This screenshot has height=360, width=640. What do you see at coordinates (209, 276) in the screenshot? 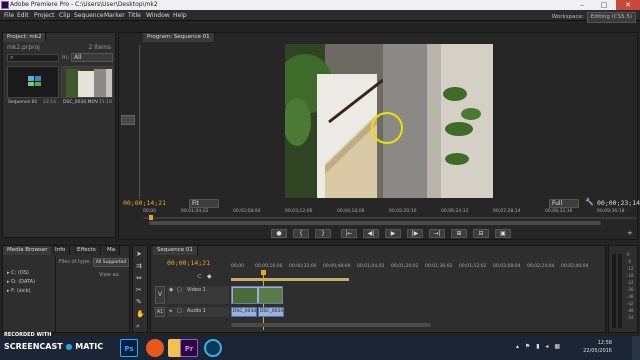
I see `marker-icon: ◆` at bounding box center [209, 276].